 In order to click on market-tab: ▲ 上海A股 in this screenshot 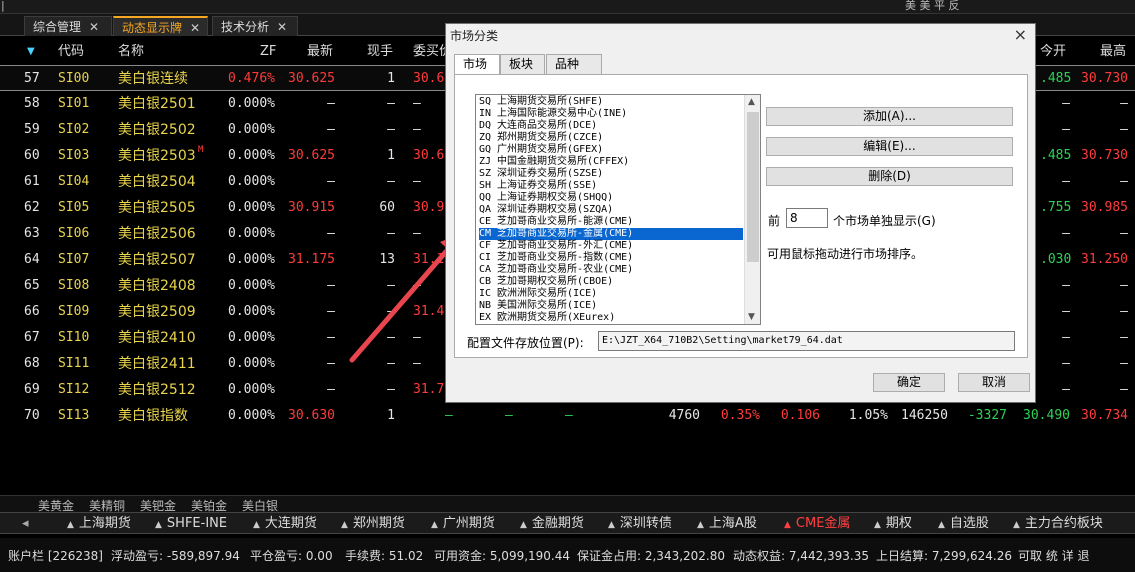, I will do `click(727, 524)`.